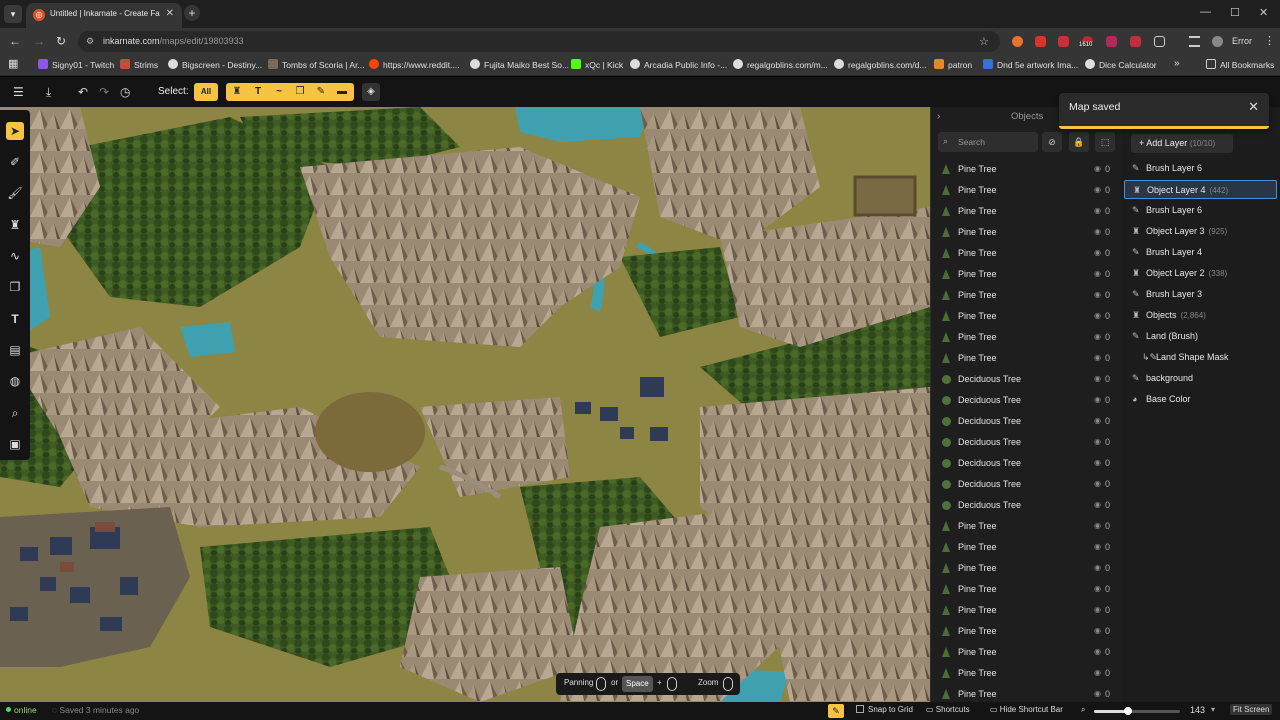 The height and width of the screenshot is (720, 1280). What do you see at coordinates (1217, 41) in the screenshot?
I see `profile-avatar-icon` at bounding box center [1217, 41].